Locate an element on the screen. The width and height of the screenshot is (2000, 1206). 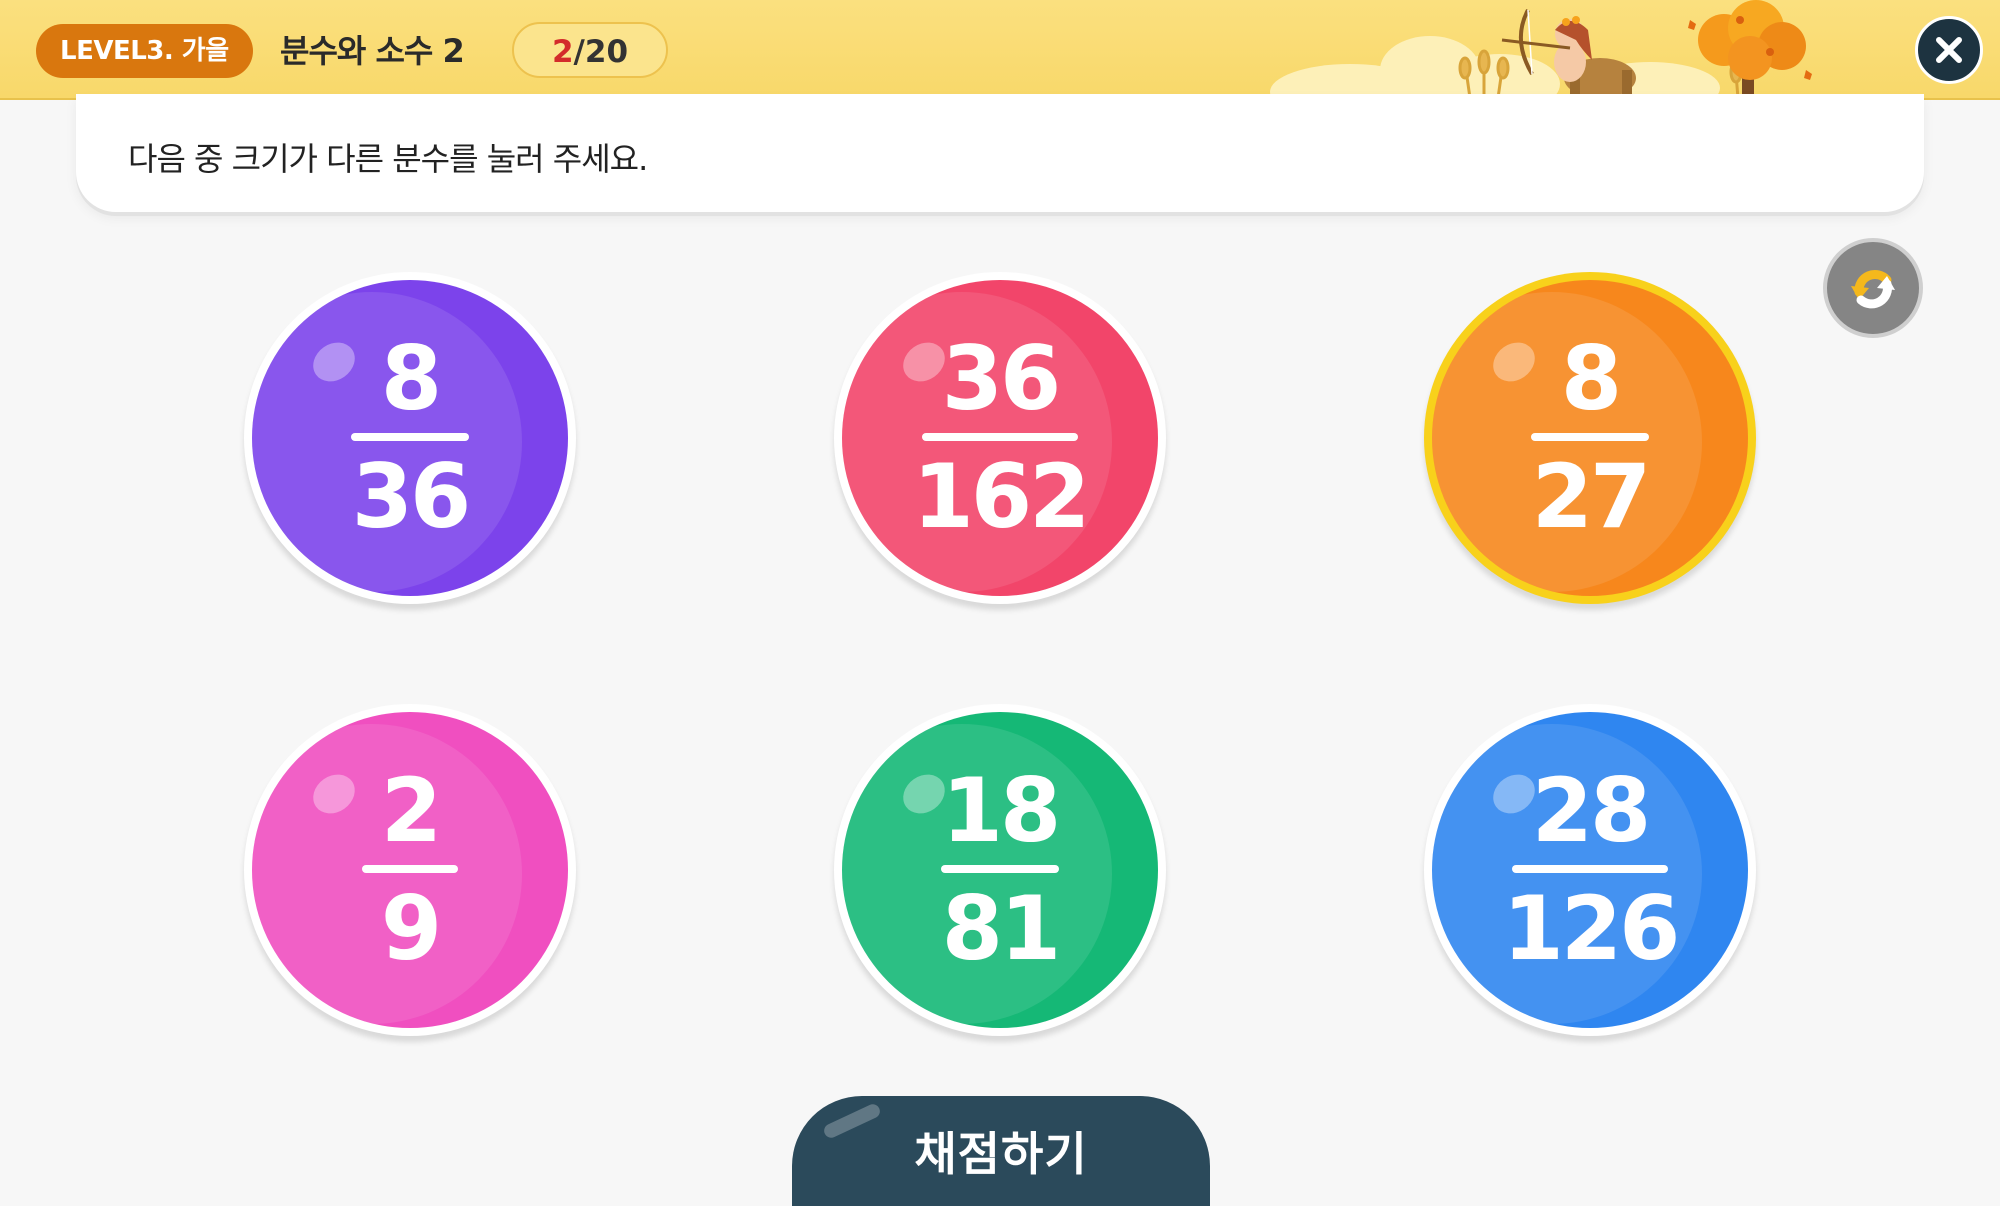
fraction: 36 162 is located at coordinates (1000, 438).